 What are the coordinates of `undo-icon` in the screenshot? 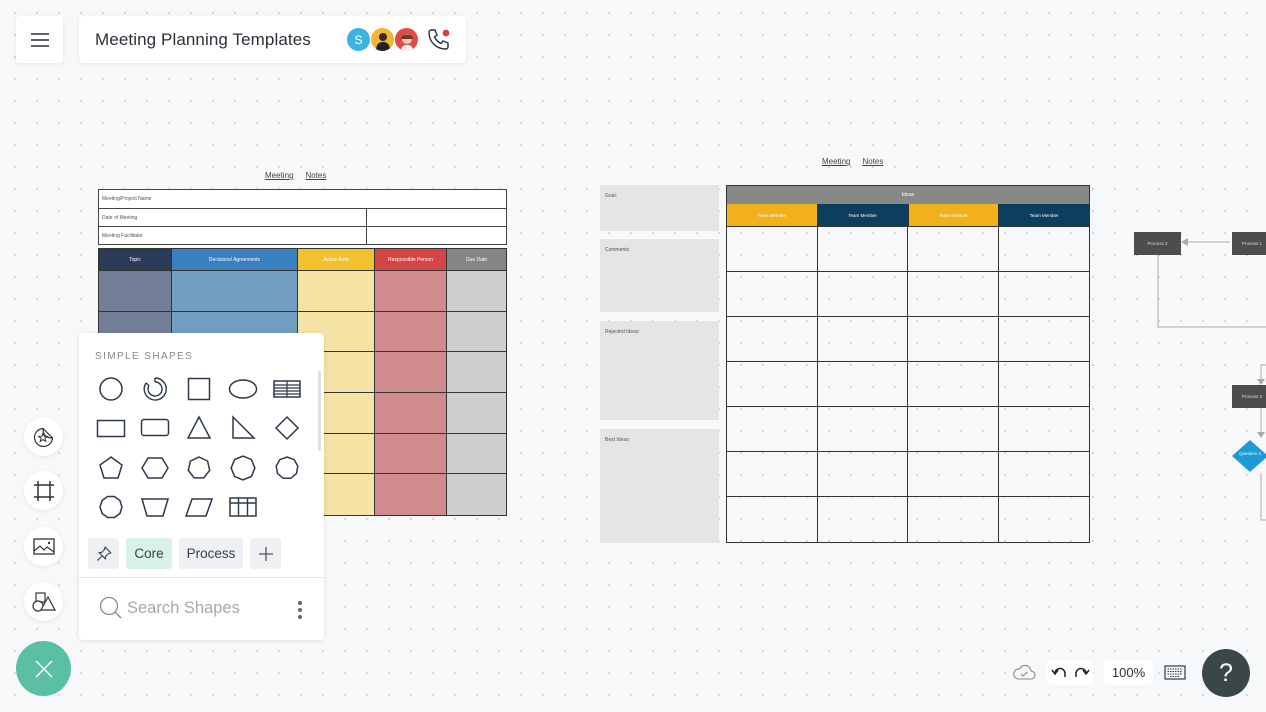 It's located at (1058, 673).